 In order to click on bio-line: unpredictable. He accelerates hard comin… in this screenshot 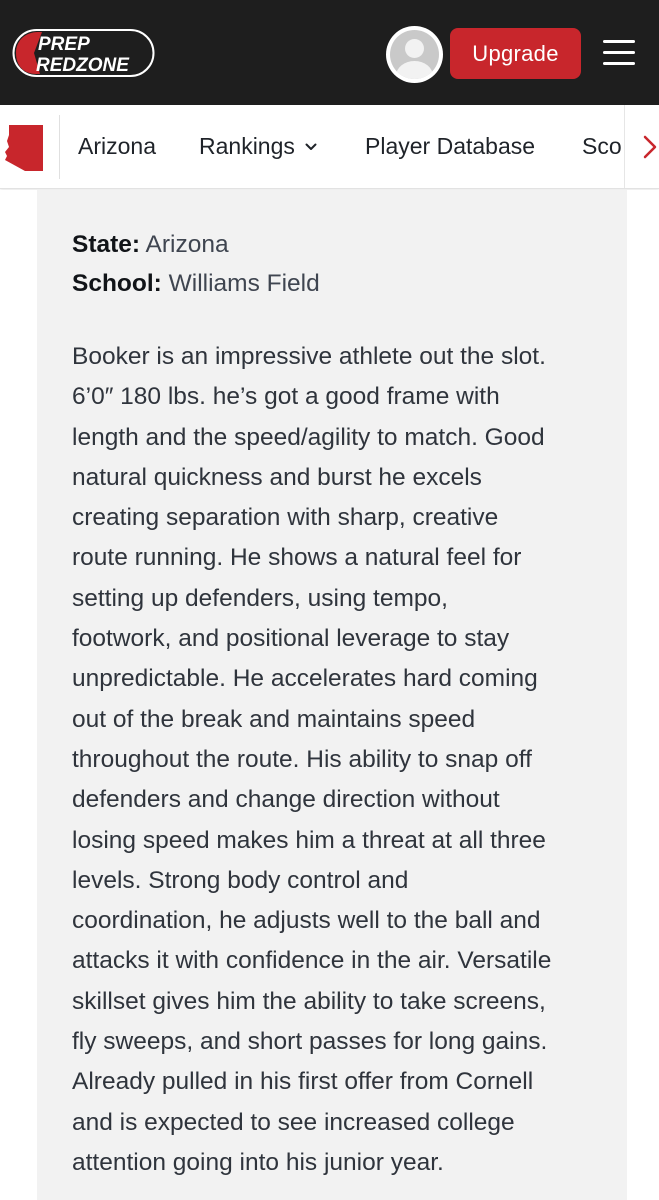, I will do `click(305, 679)`.